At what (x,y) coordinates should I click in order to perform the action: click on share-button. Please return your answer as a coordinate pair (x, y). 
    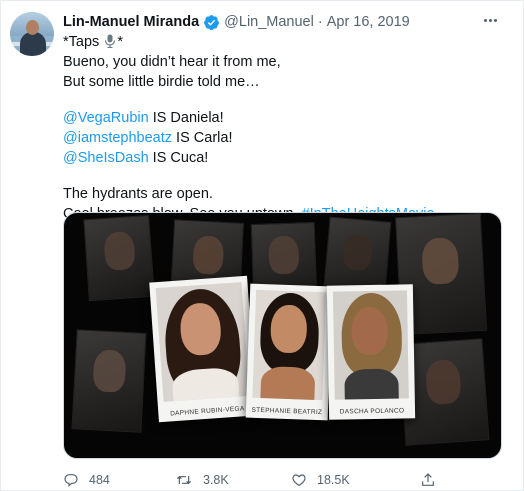
    Looking at the image, I should click on (433, 480).